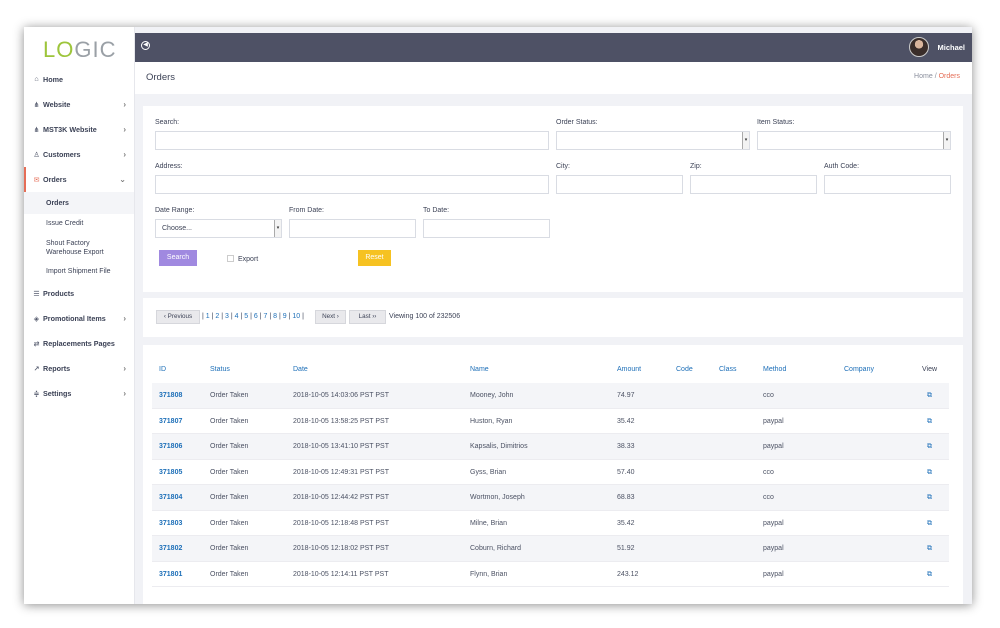 The height and width of the screenshot is (628, 1000). I want to click on next-button: Next ›, so click(330, 317).